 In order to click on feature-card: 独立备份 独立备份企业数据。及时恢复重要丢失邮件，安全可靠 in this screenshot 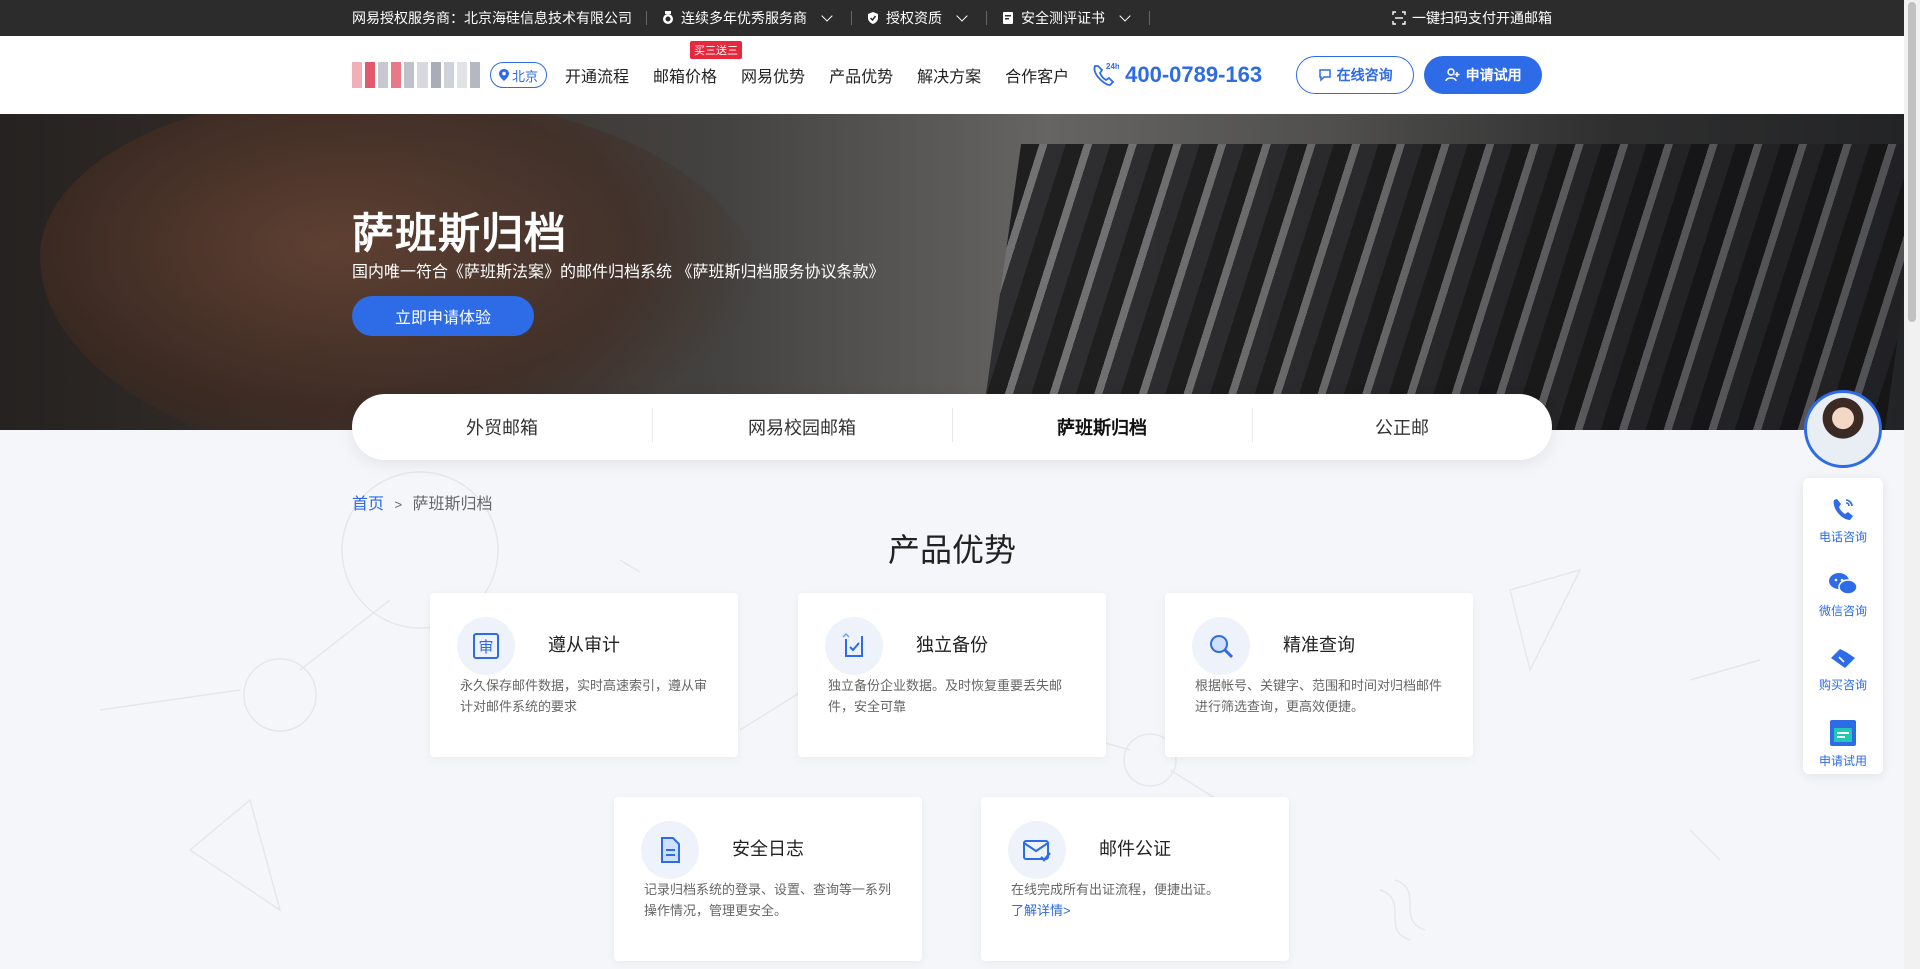, I will do `click(952, 675)`.